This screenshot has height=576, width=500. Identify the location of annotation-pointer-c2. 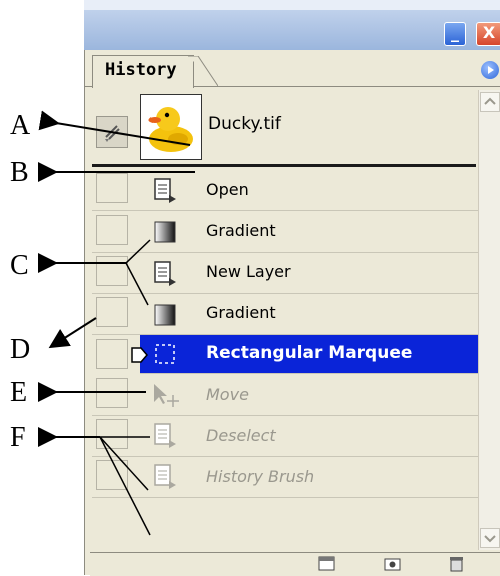
(137, 284).